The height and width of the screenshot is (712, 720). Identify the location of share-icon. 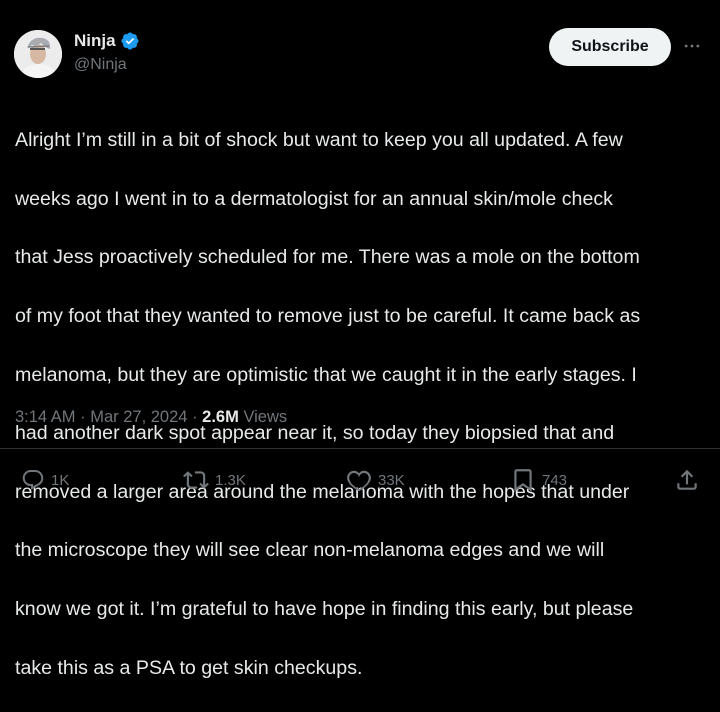
(687, 479).